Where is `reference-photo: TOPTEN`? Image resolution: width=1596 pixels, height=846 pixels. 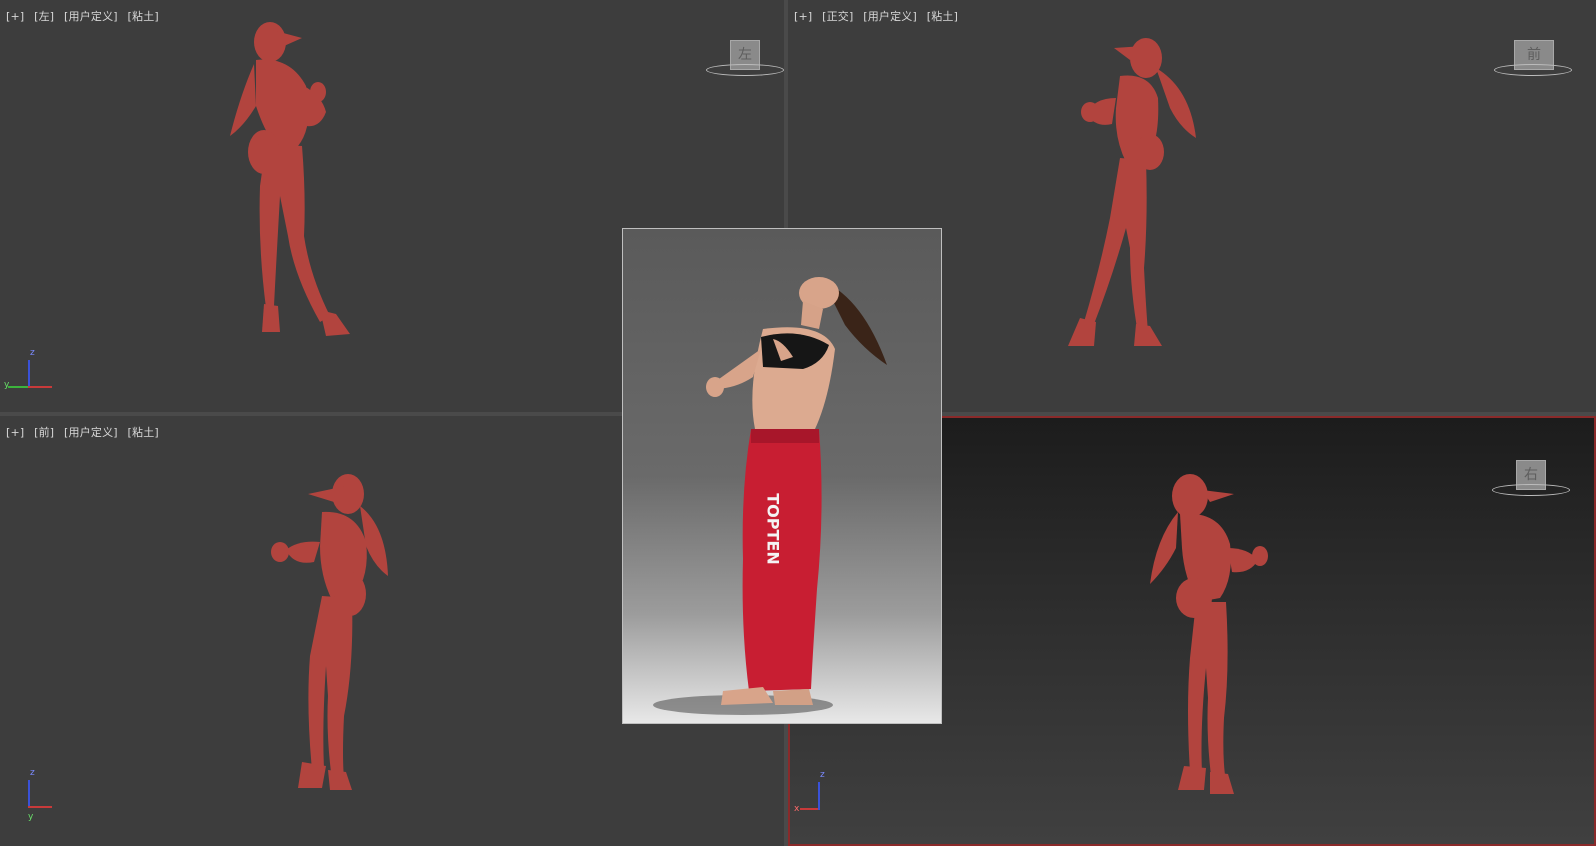
reference-photo: TOPTEN is located at coordinates (782, 476).